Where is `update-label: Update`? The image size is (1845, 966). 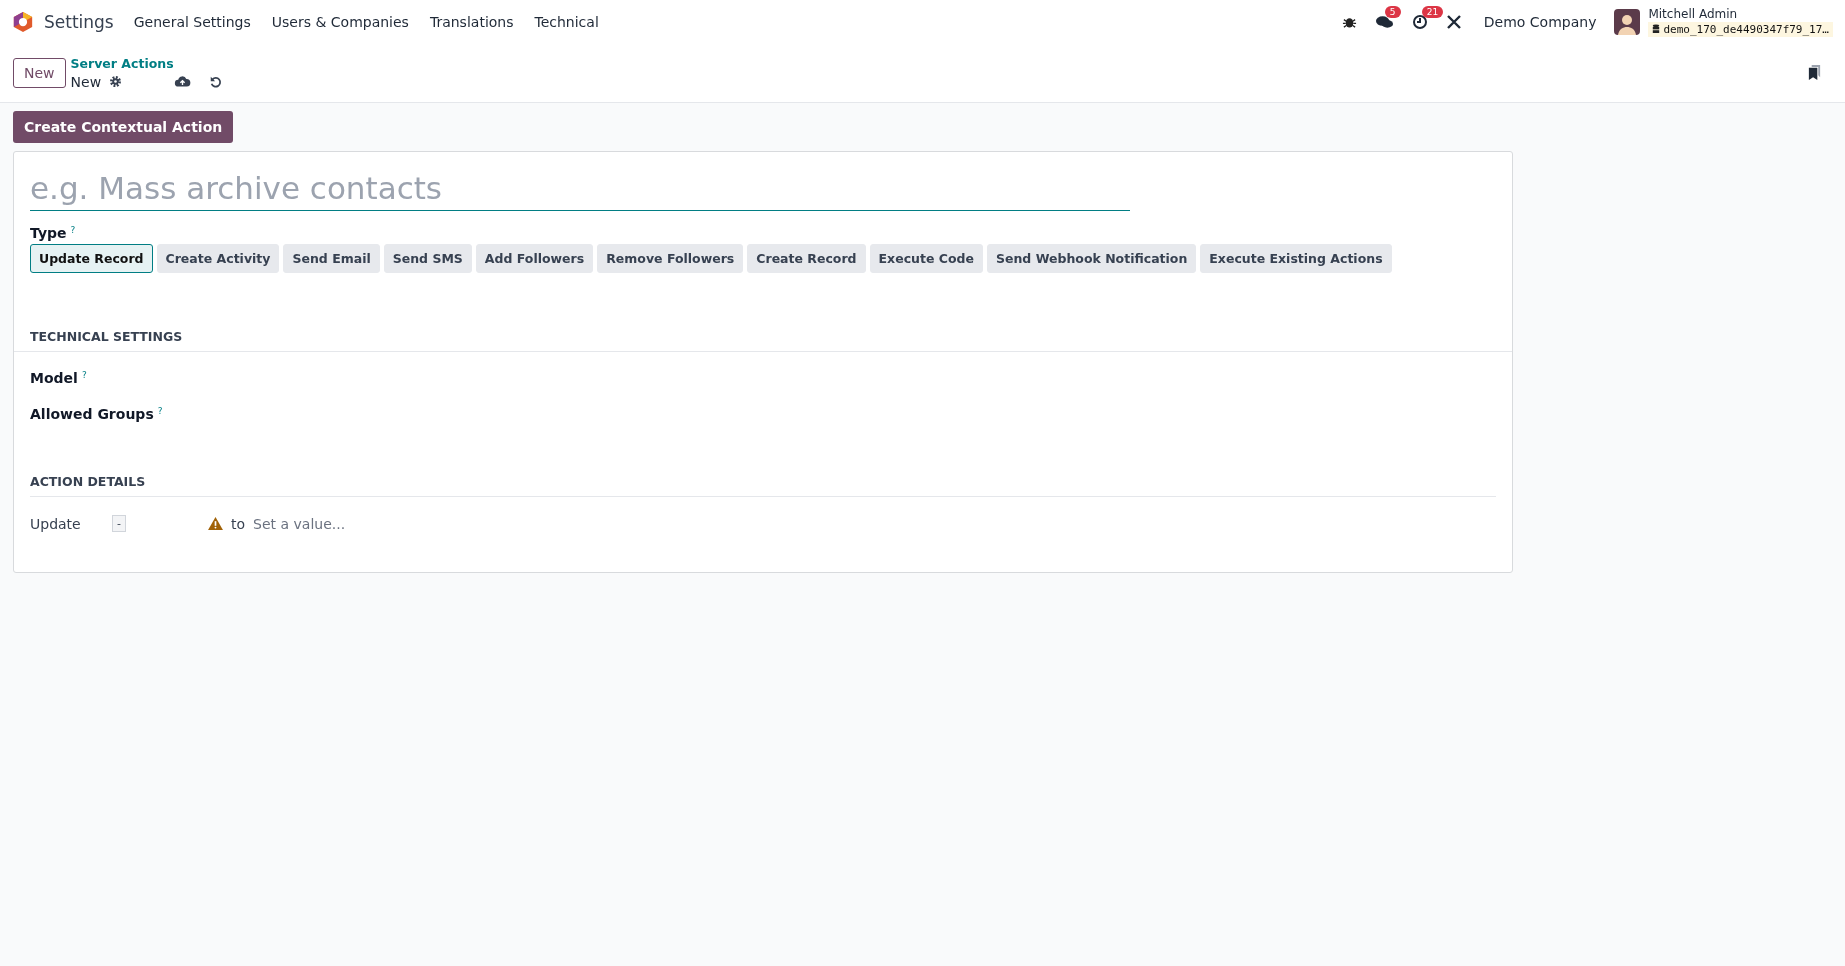 update-label: Update is located at coordinates (56, 523).